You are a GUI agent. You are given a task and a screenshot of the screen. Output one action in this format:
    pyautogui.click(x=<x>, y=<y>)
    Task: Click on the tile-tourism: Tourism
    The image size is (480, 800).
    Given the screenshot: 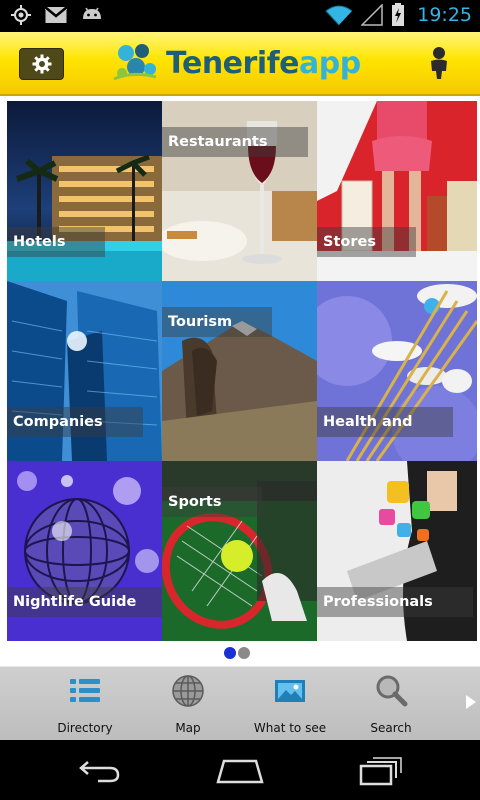 What is the action you would take?
    pyautogui.click(x=239, y=371)
    